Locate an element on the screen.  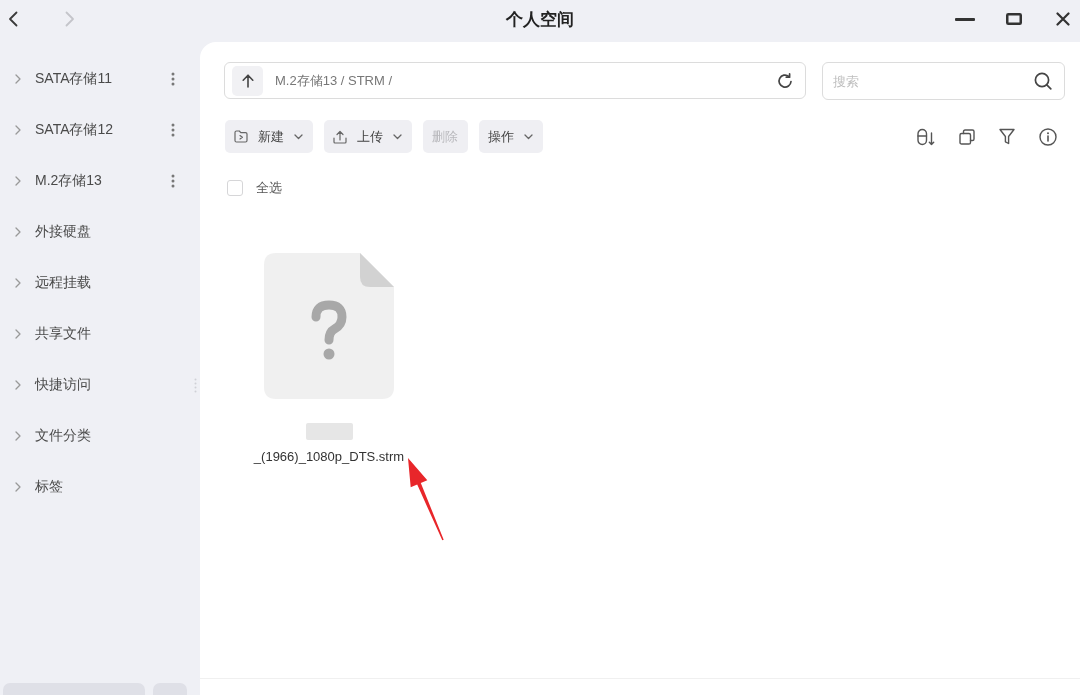
chevron-left-icon is located at coordinates (13, 19).